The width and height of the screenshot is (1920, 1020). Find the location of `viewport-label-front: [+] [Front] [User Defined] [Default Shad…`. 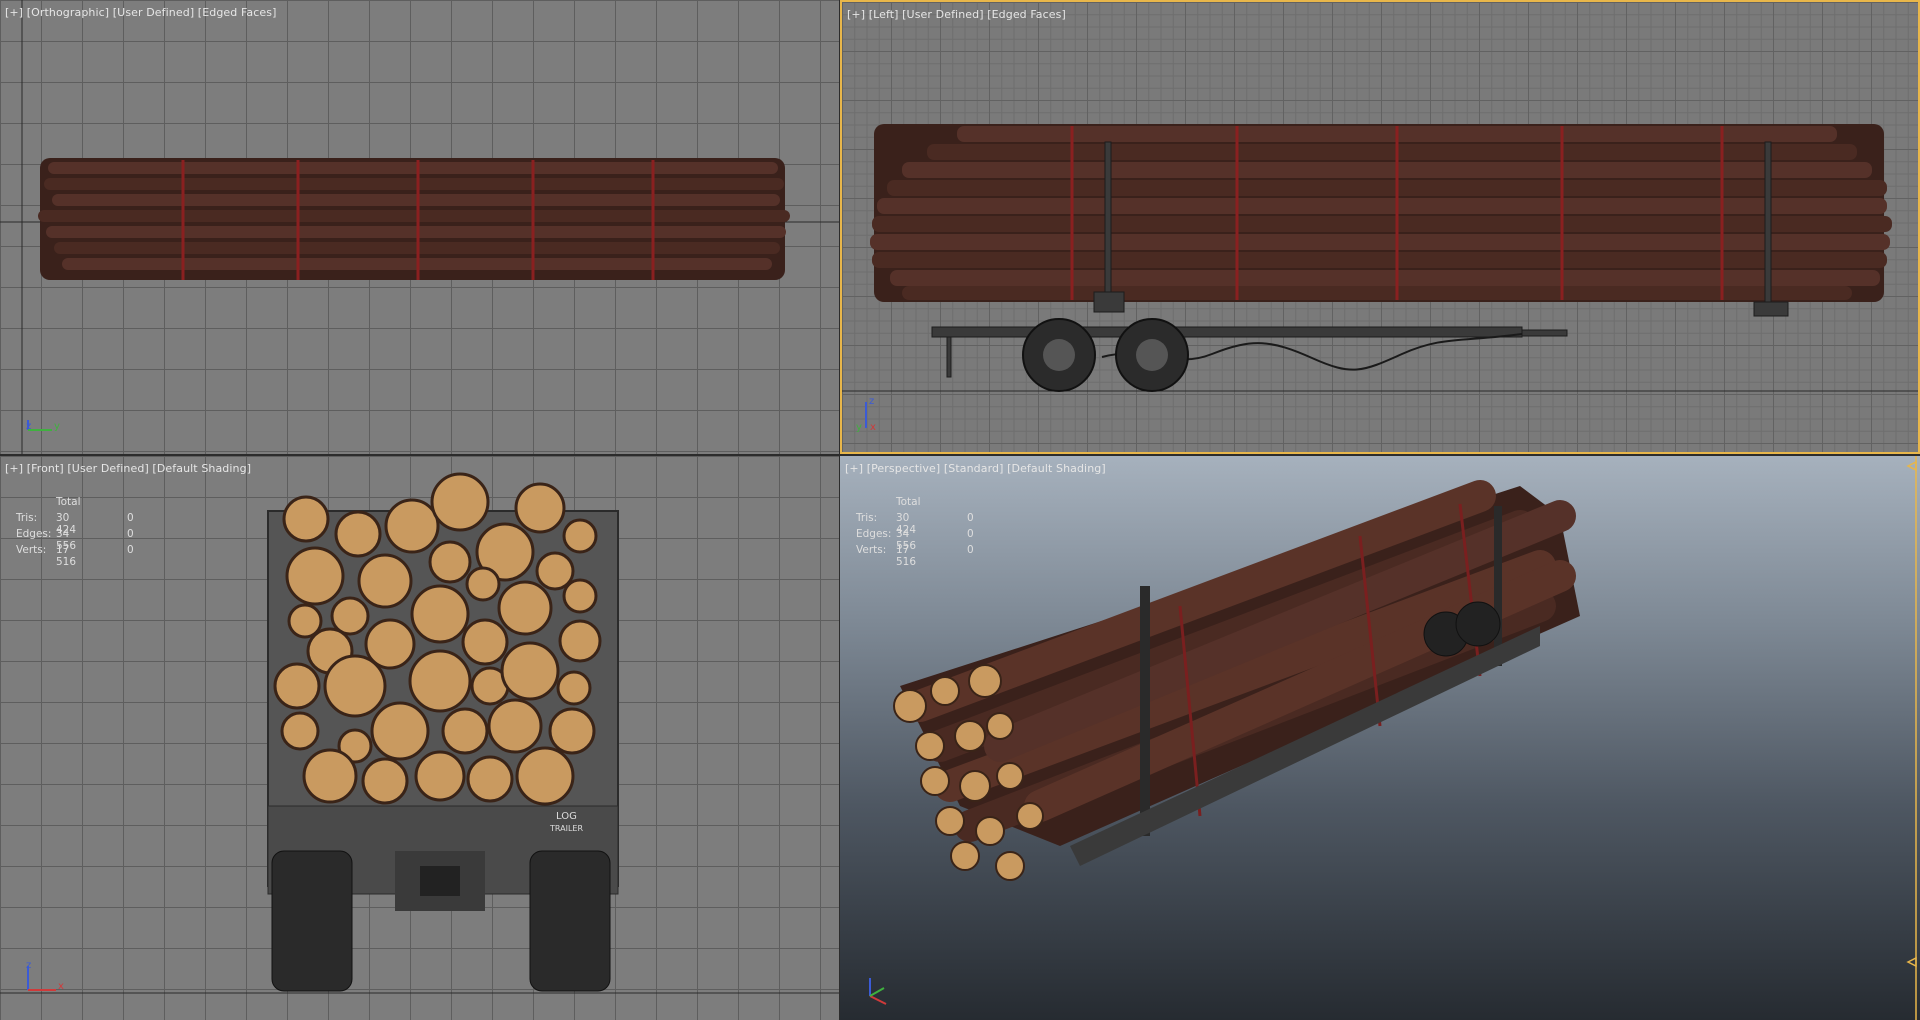

viewport-label-front: [+] [Front] [User Defined] [Default Shad… is located at coordinates (128, 468).